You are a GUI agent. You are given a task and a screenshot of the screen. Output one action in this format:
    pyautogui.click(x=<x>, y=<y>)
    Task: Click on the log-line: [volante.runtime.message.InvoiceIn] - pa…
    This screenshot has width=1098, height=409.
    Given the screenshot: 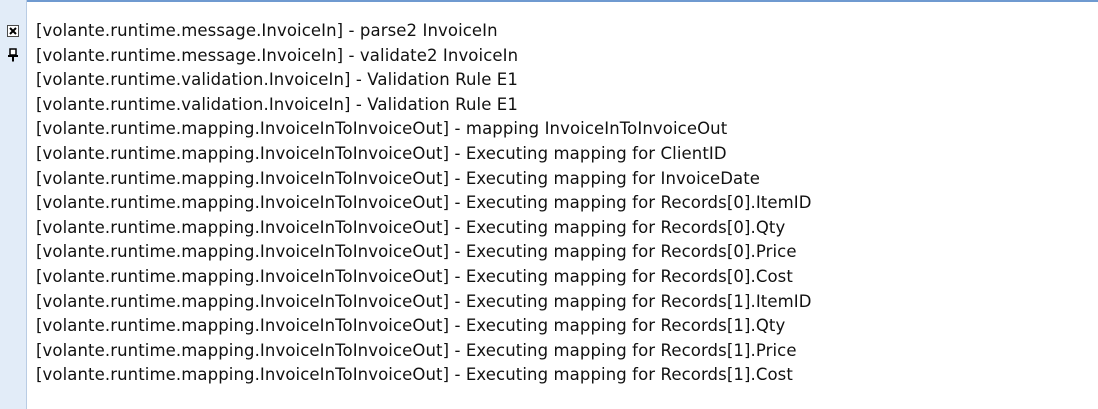 What is the action you would take?
    pyautogui.click(x=267, y=30)
    